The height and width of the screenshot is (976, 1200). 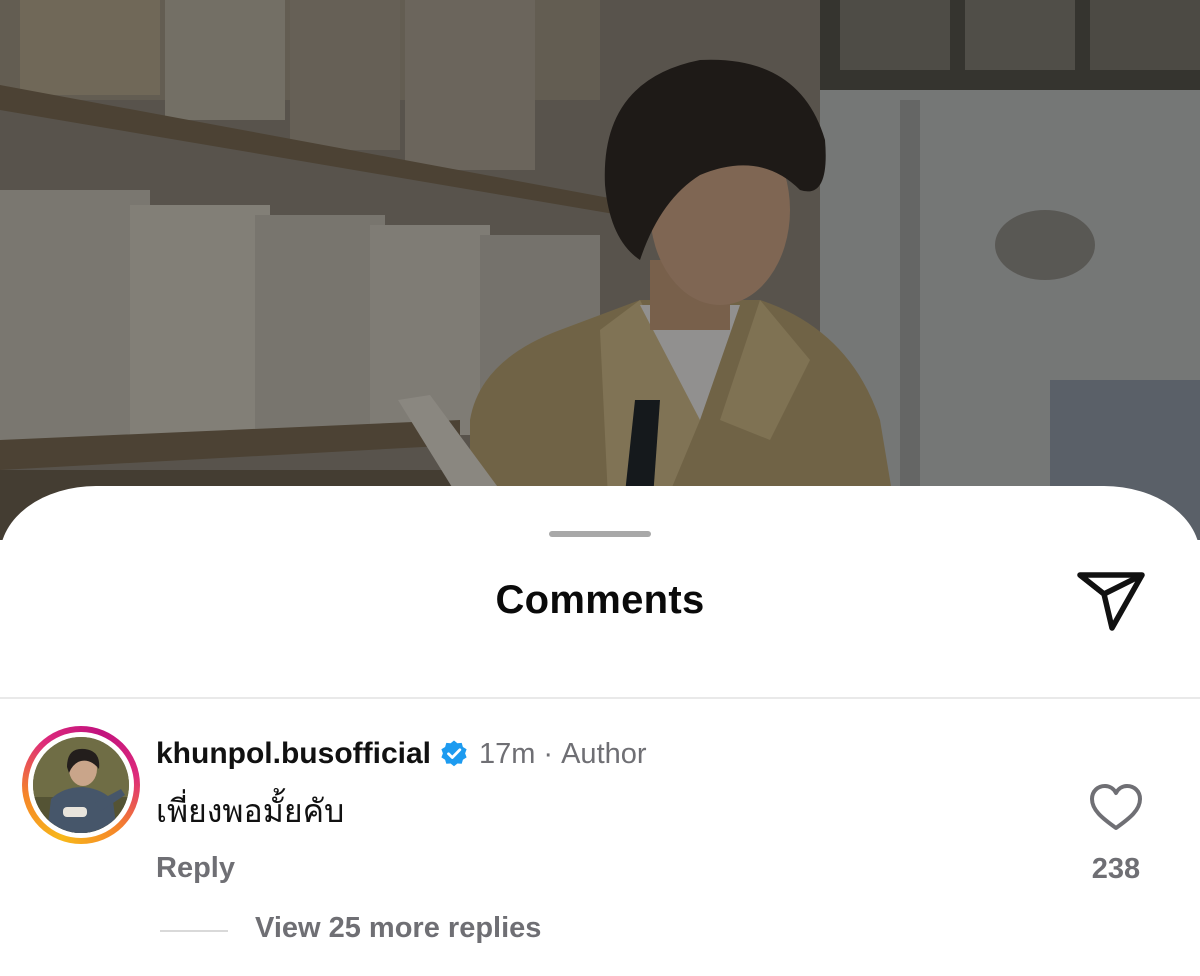 I want to click on send-icon, so click(x=1111, y=601).